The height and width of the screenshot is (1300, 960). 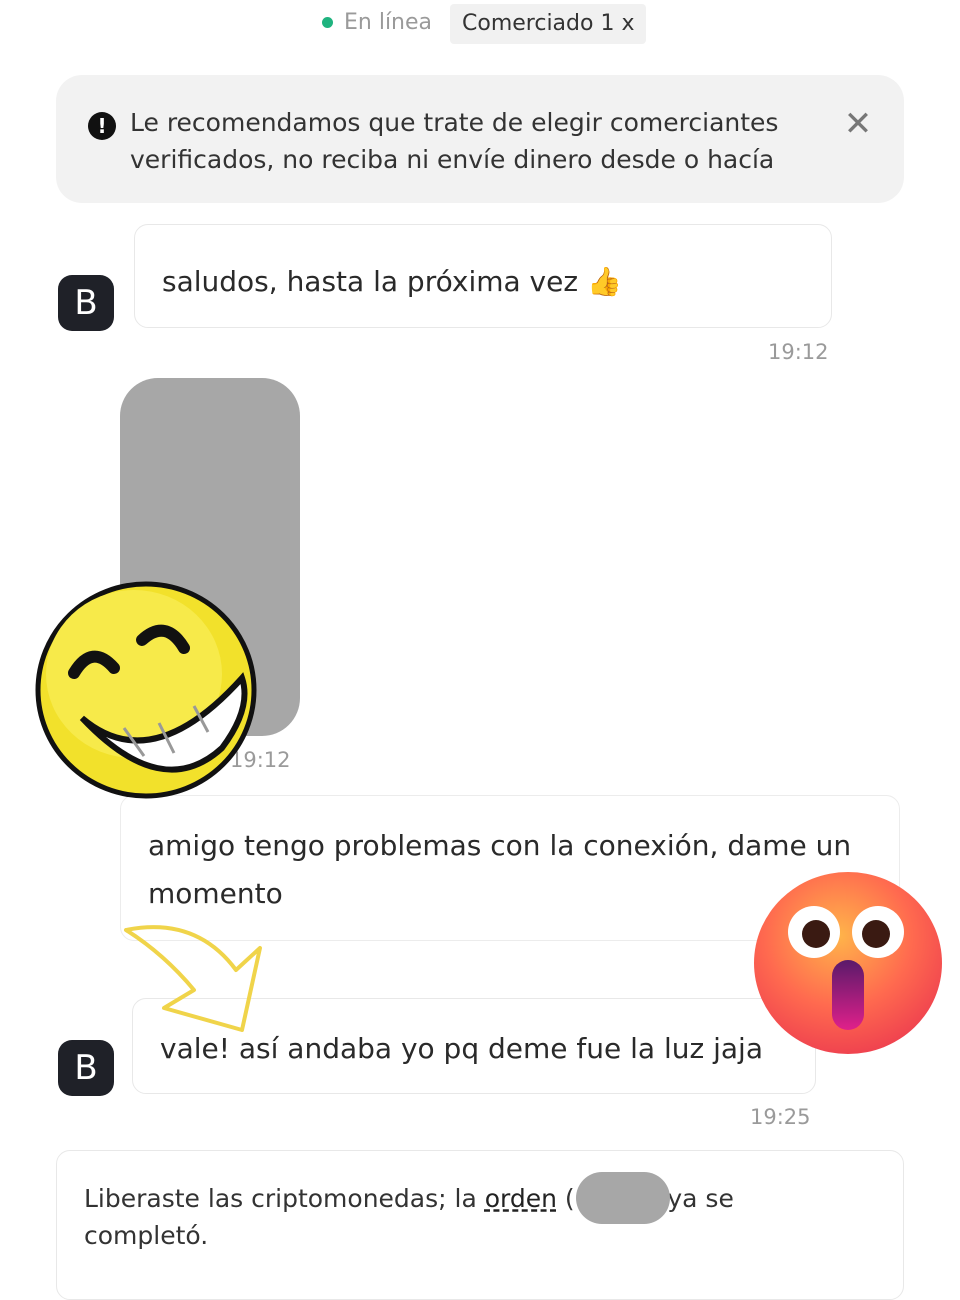 What do you see at coordinates (521, 1198) in the screenshot?
I see `order-link: orden` at bounding box center [521, 1198].